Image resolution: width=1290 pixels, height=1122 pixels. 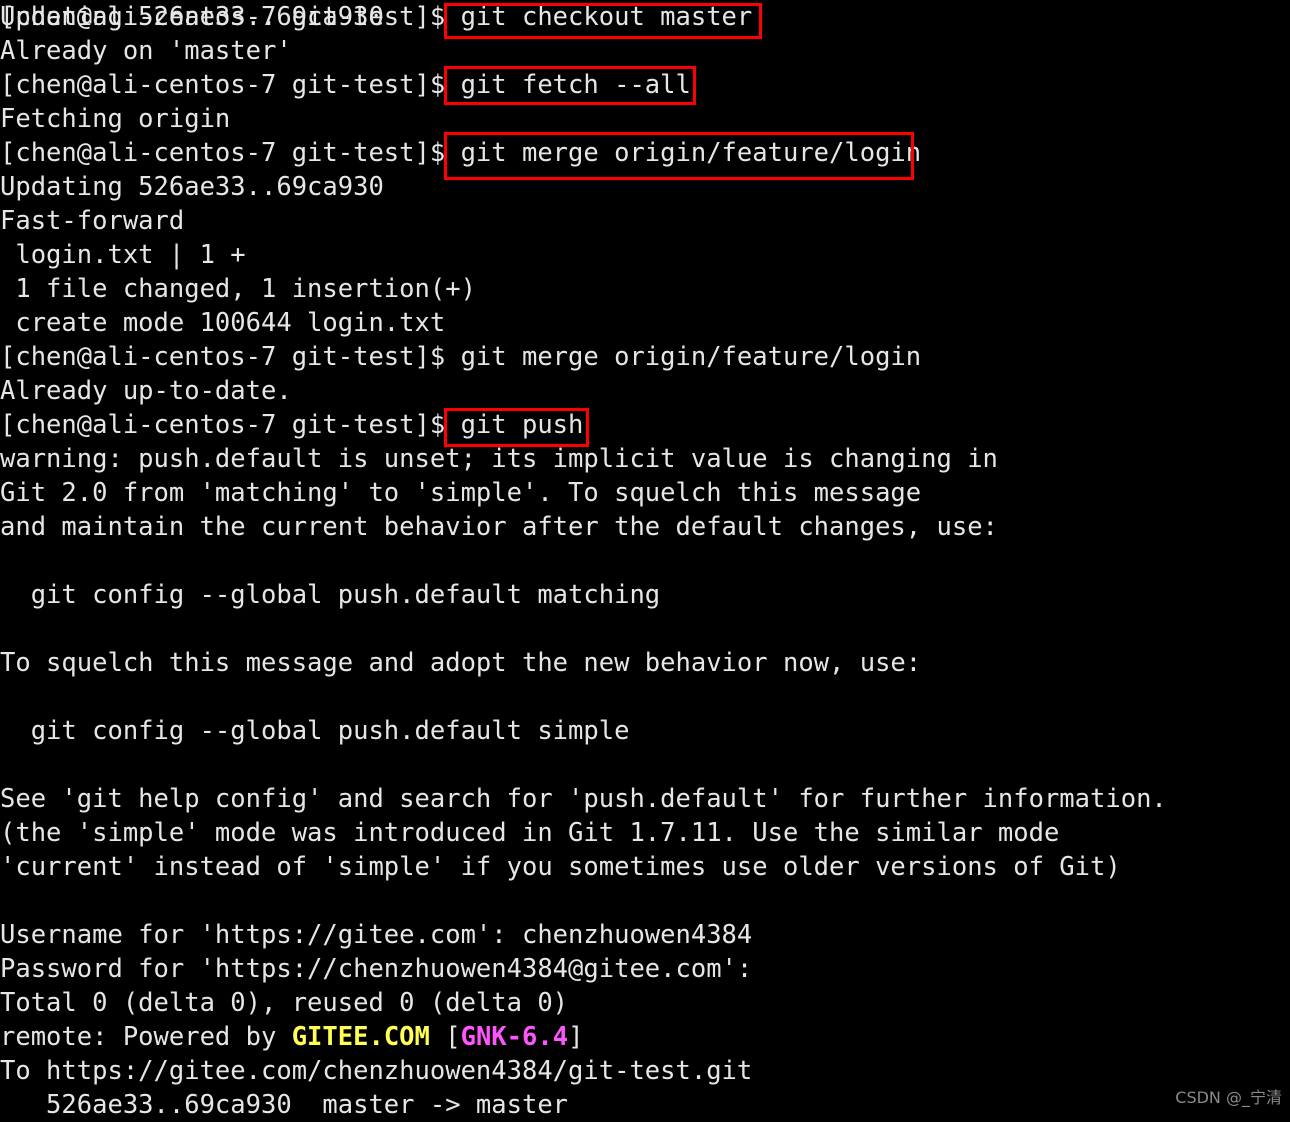 I want to click on terminal-line: Fetching origin, so click(x=115, y=119).